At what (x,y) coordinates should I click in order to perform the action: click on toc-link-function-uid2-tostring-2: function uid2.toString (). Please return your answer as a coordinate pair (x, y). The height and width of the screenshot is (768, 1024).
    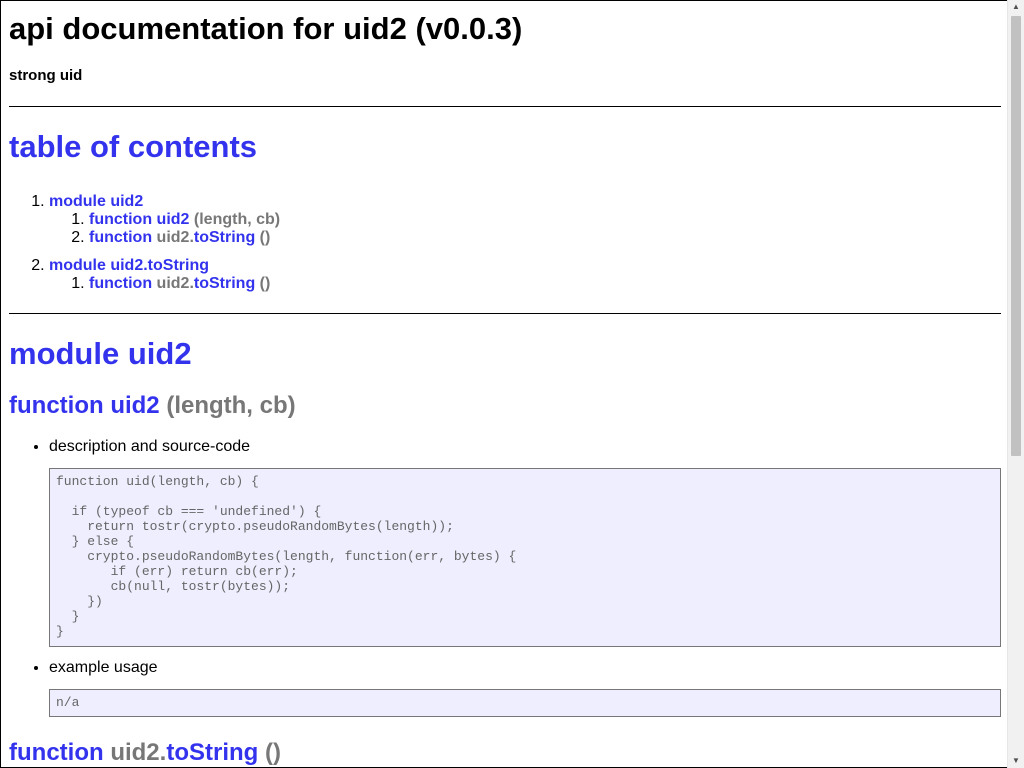
    Looking at the image, I should click on (179, 283).